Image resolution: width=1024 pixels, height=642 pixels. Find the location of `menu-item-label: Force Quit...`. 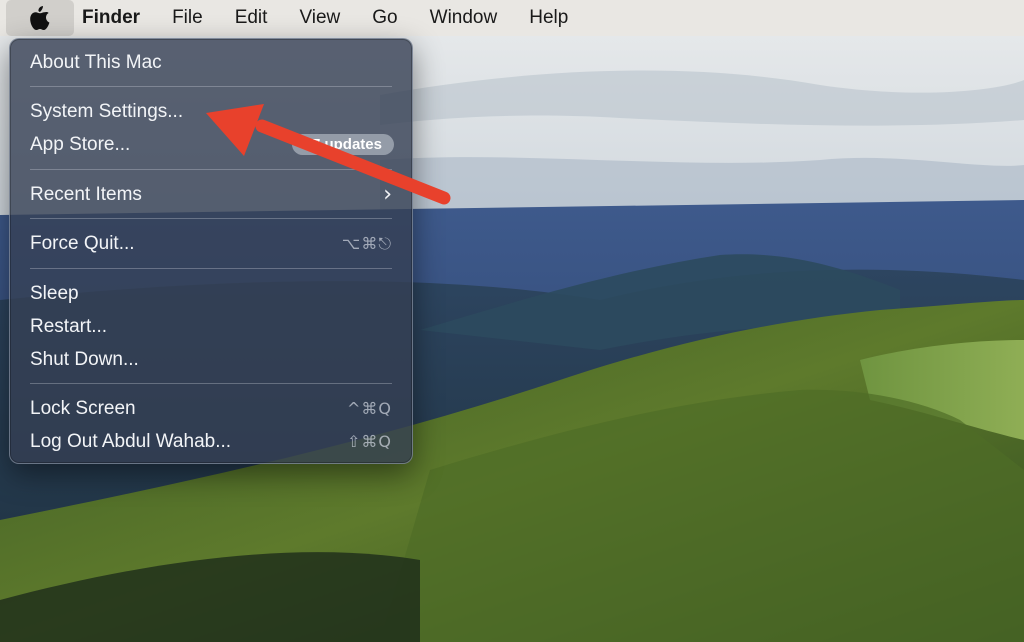

menu-item-label: Force Quit... is located at coordinates (82, 243).